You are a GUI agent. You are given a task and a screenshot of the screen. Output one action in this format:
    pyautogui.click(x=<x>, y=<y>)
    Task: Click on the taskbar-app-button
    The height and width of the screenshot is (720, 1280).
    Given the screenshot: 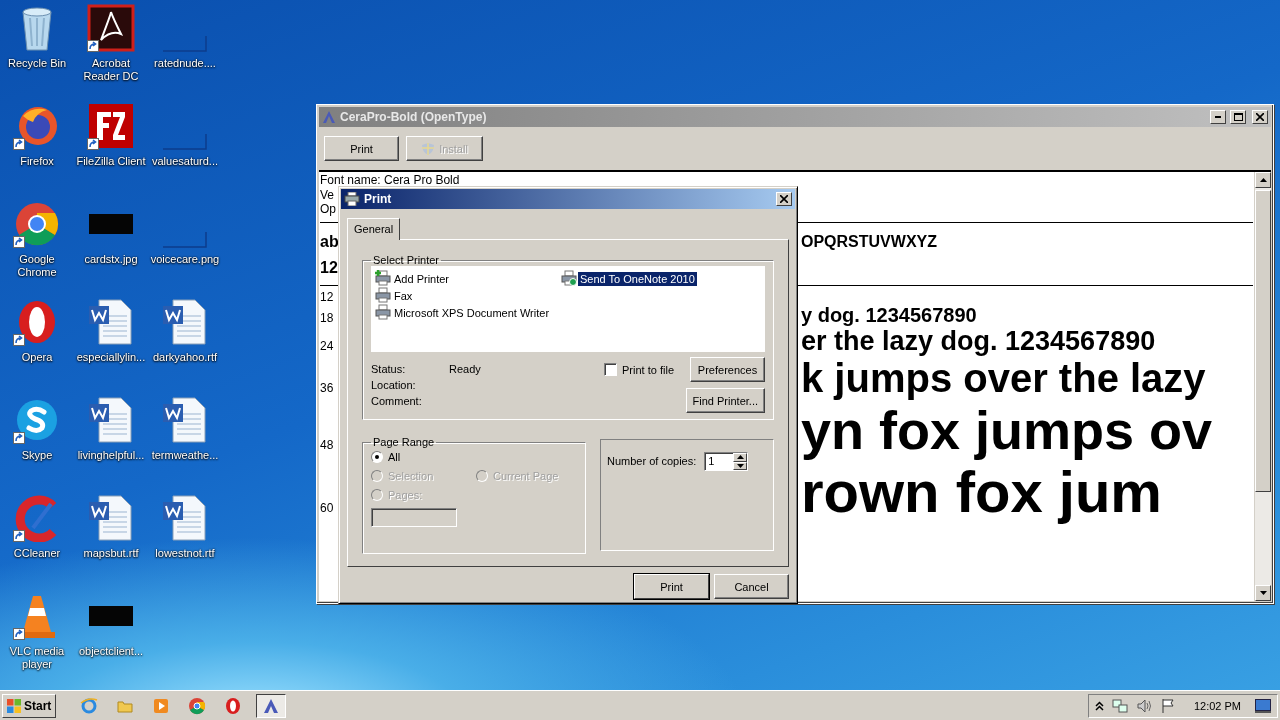 What is the action you would take?
    pyautogui.click(x=271, y=705)
    